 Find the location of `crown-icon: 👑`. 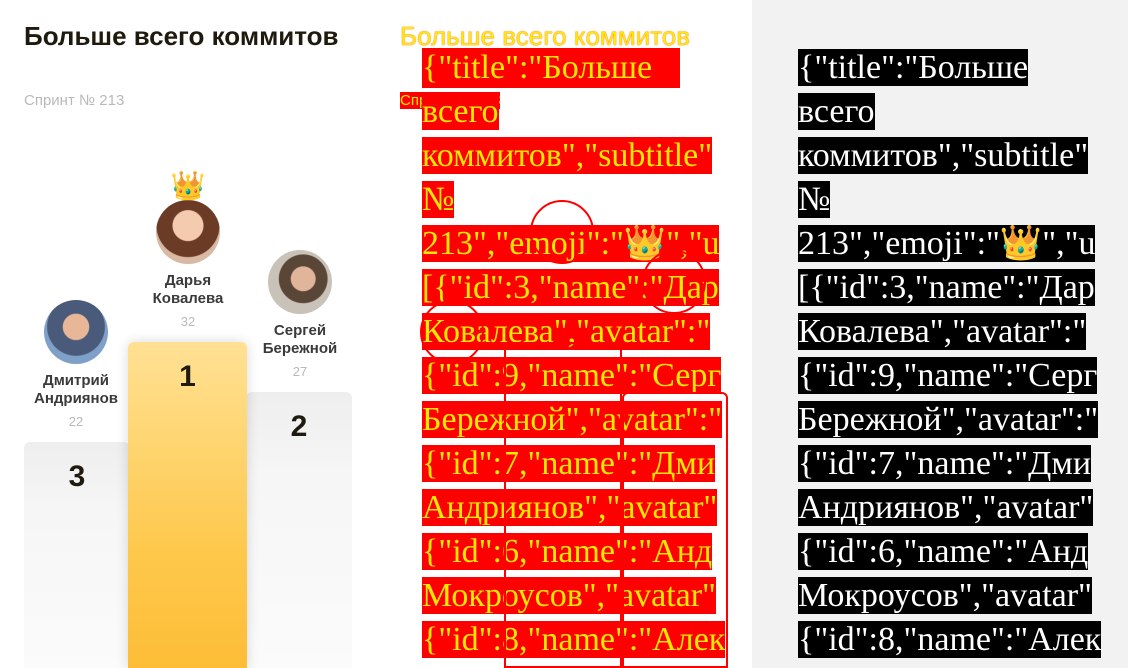

crown-icon: 👑 is located at coordinates (188, 185).